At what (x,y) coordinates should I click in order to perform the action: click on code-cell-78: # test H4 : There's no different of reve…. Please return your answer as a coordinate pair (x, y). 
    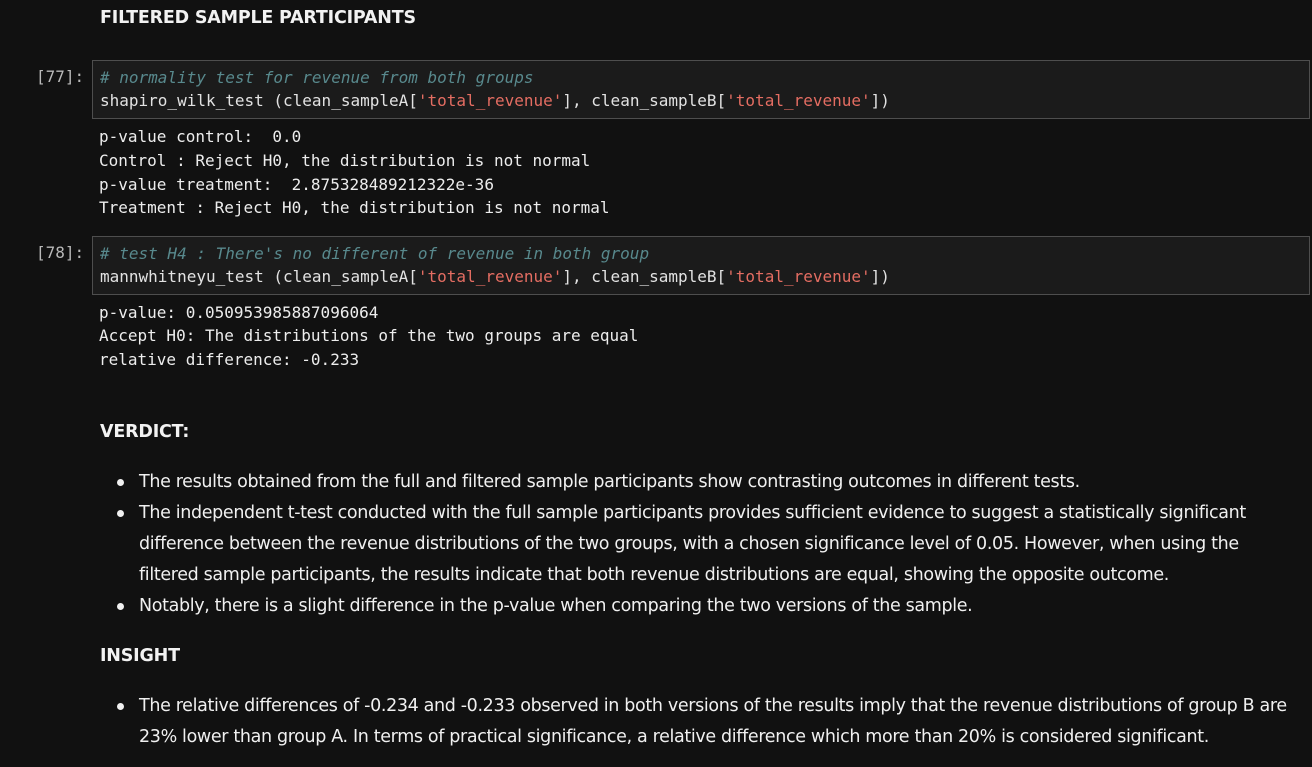
    Looking at the image, I should click on (701, 265).